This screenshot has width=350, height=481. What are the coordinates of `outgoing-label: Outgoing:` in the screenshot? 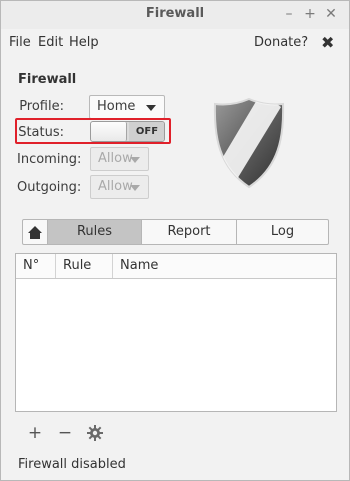 It's located at (49, 187).